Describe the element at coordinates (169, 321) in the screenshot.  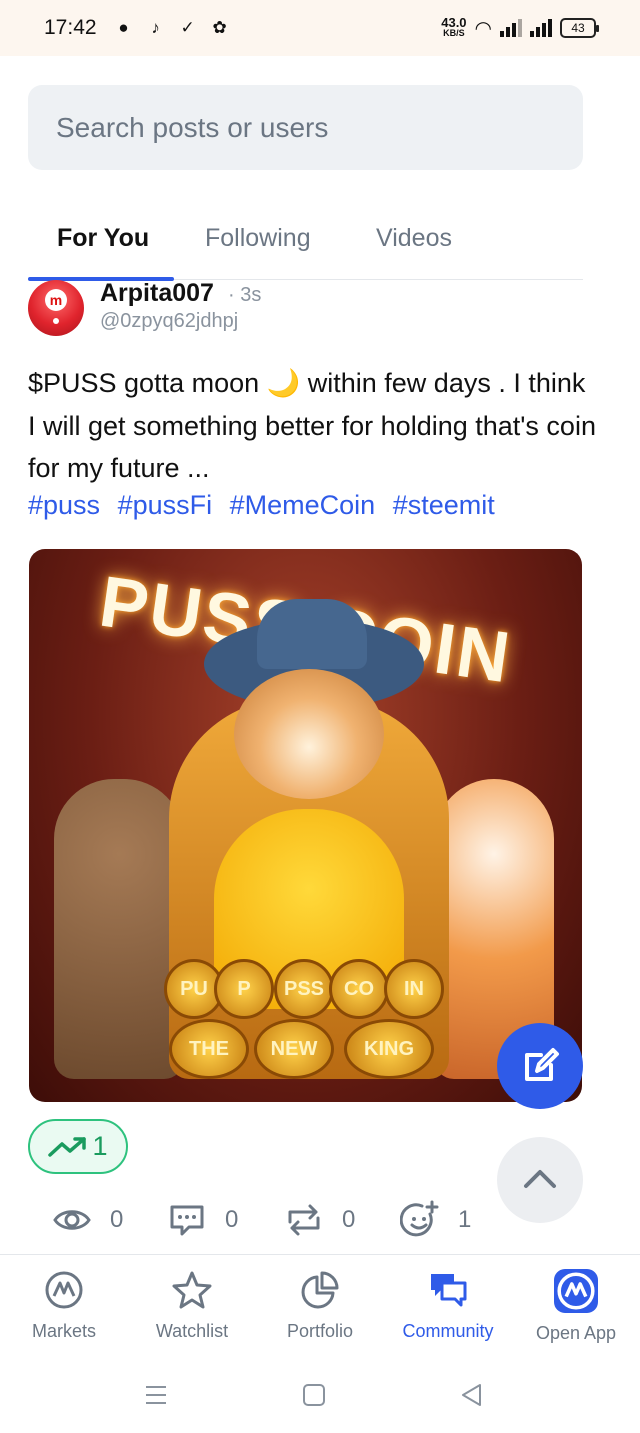
I see `author-handle: @0zpyq62jdhpj` at that location.